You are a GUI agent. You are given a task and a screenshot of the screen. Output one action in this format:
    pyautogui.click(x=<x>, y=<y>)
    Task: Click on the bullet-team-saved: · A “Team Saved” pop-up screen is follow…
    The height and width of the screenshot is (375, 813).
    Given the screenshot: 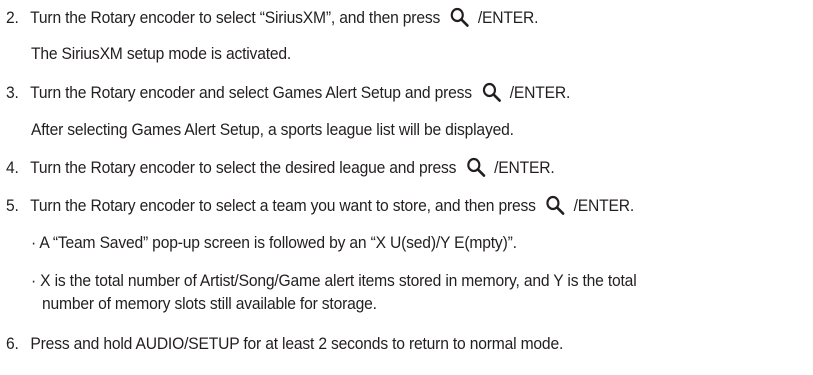 What is the action you would take?
    pyautogui.click(x=274, y=243)
    